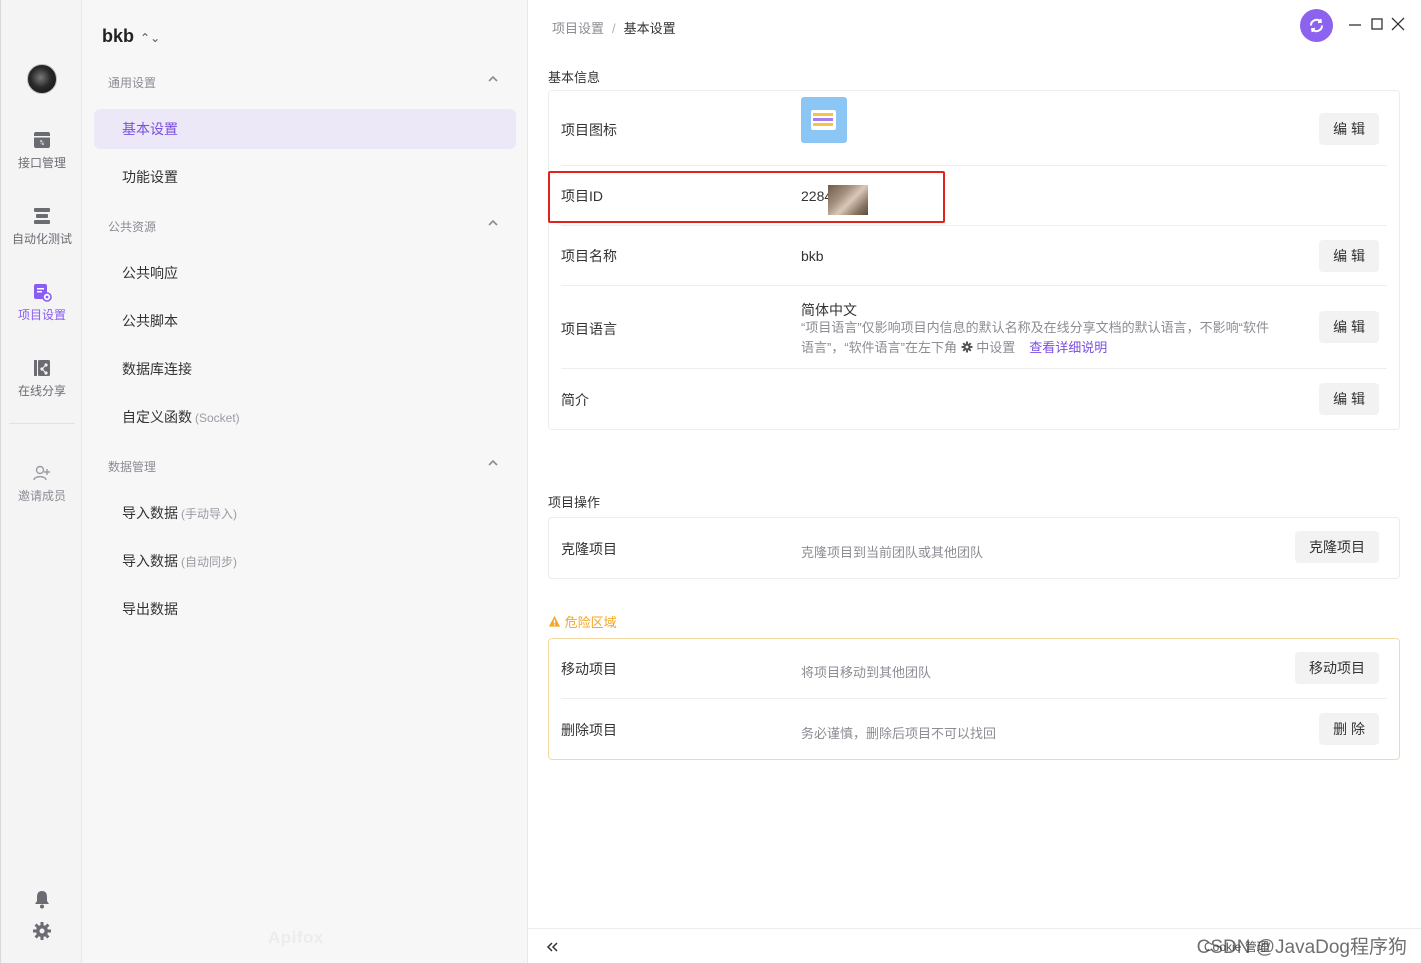  I want to click on rail-label: 项目设置, so click(41, 315).